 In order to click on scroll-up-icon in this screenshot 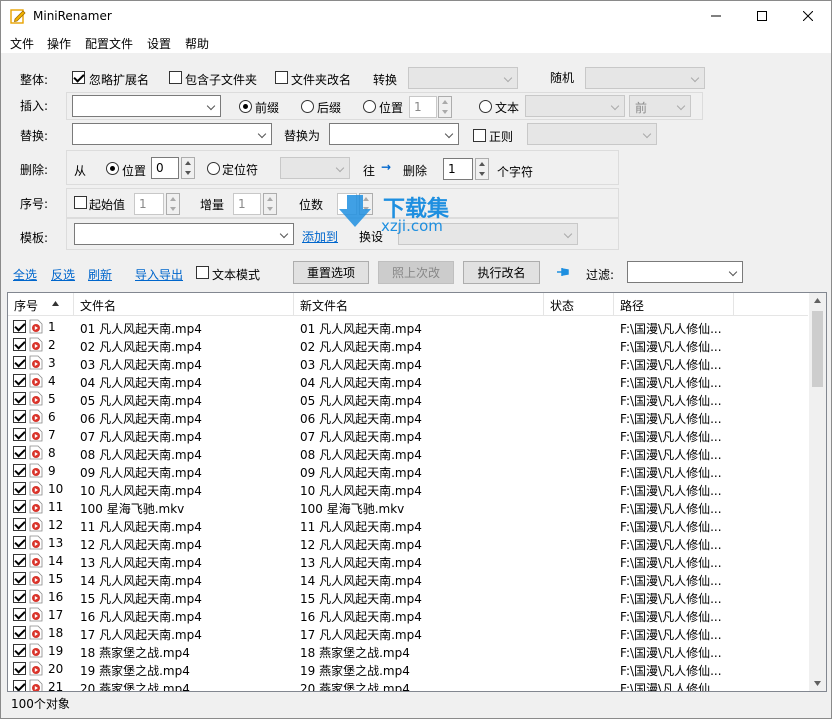, I will do `click(817, 300)`.